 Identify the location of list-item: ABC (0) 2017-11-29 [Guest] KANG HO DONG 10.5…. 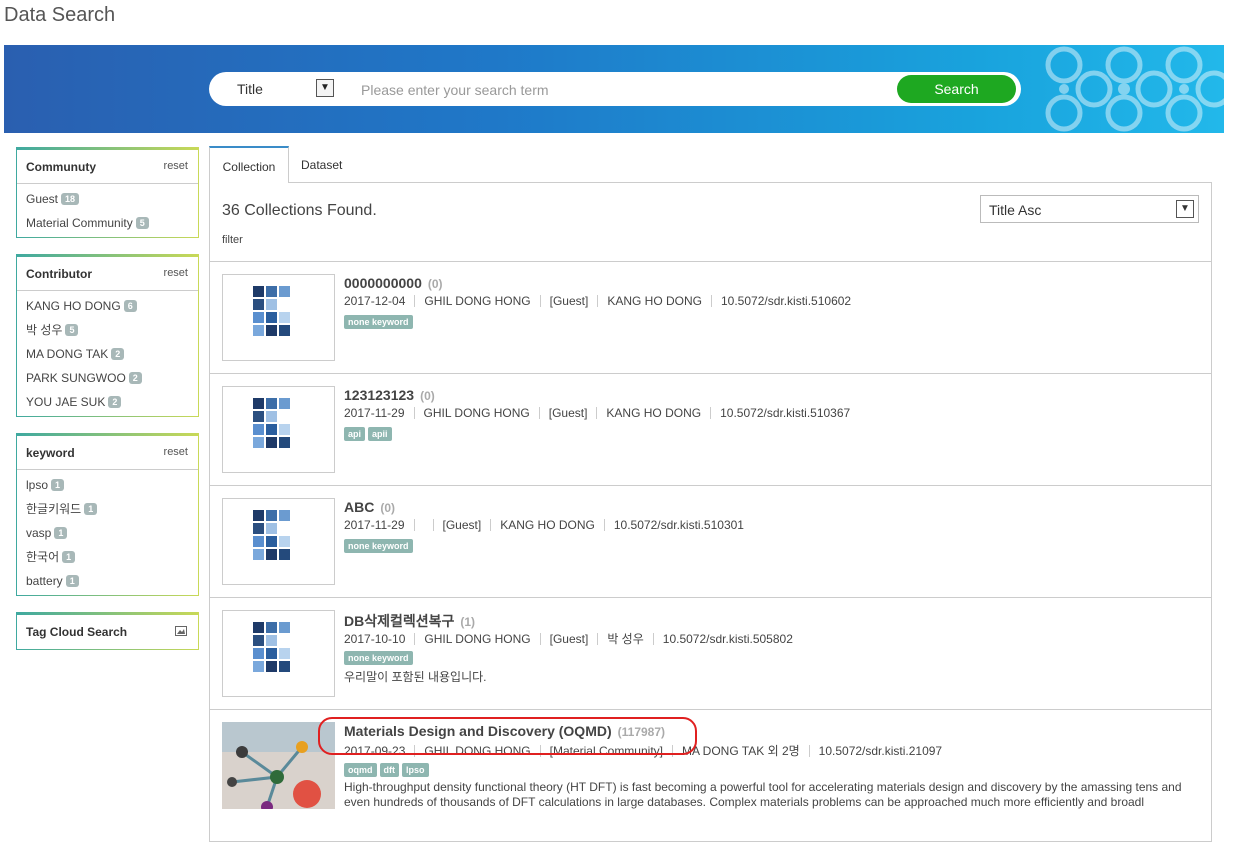
(710, 541).